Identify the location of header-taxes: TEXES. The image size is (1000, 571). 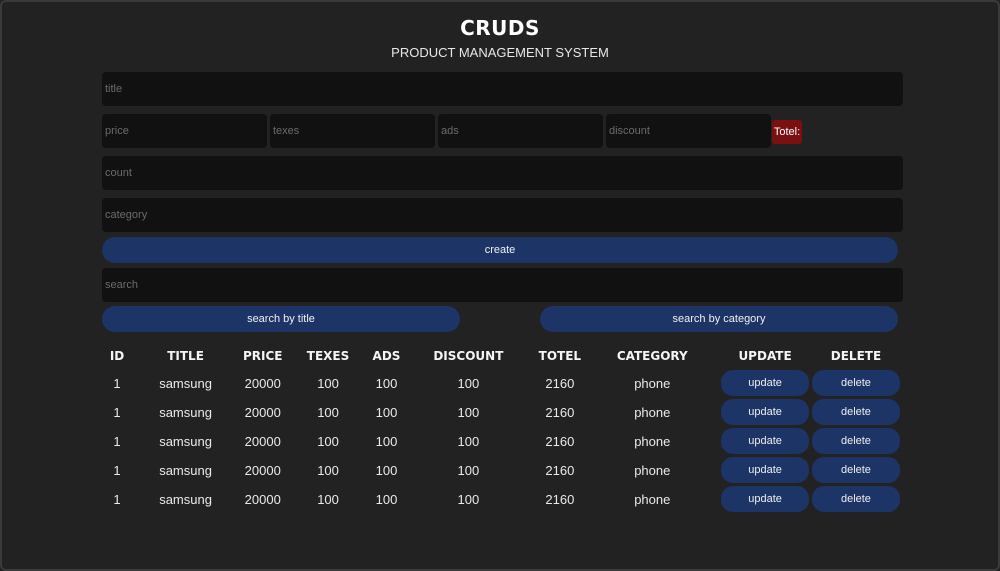
(328, 356).